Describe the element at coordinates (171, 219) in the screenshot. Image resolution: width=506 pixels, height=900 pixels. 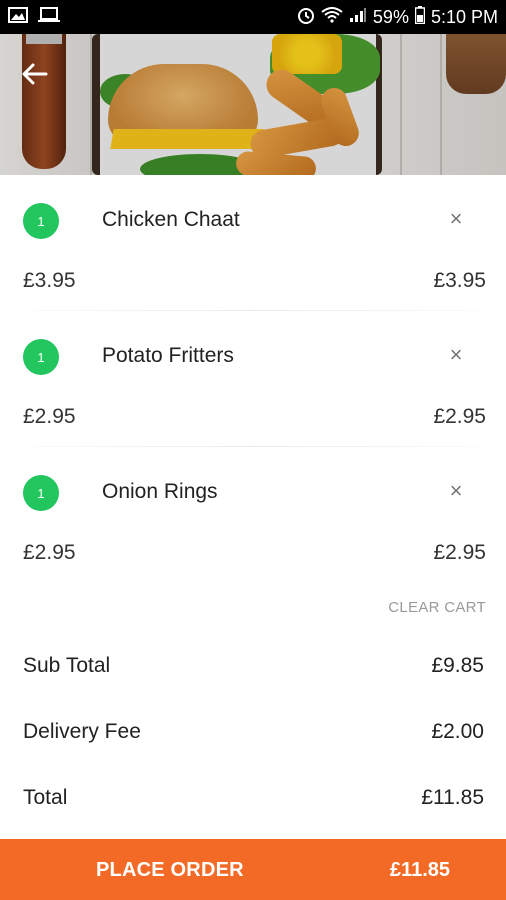
I see `item-name: Chicken Chaat` at that location.